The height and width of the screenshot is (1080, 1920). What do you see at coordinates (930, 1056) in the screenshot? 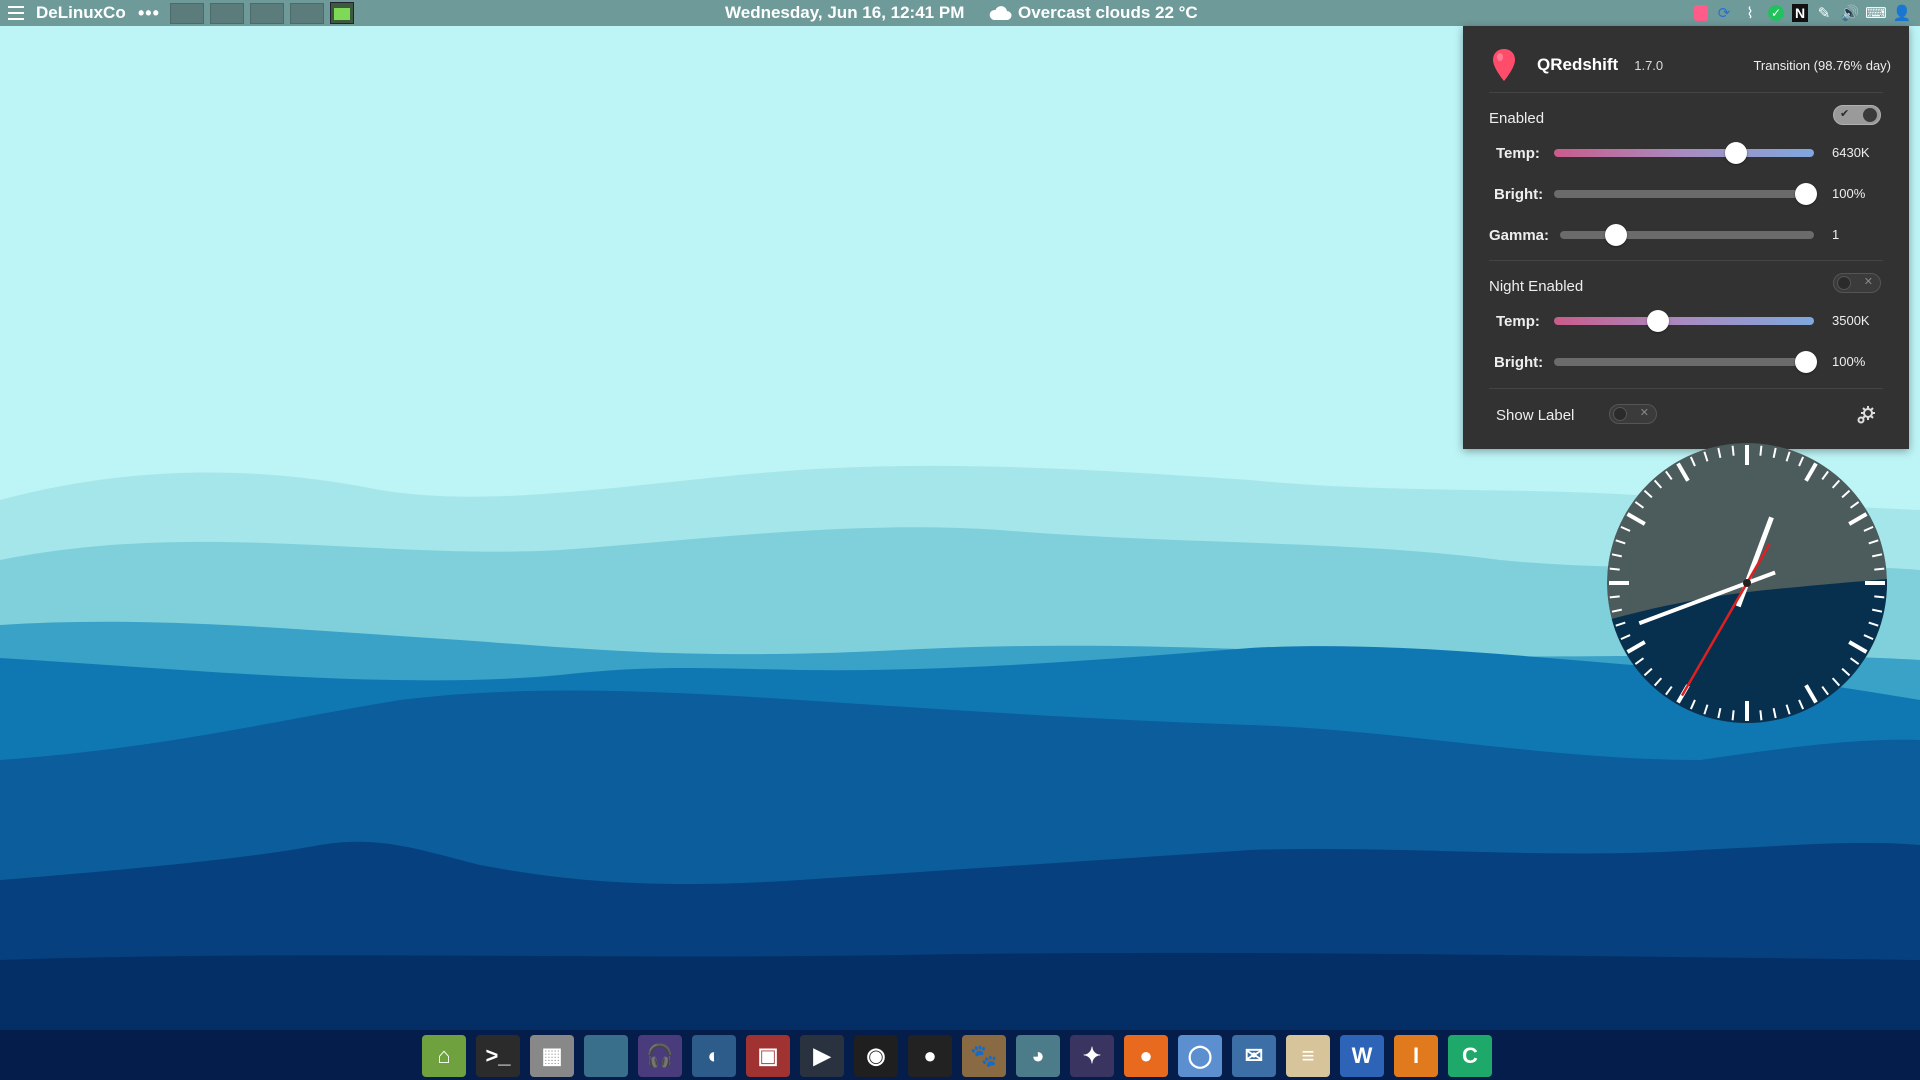
I see `color-picker-icon: ●` at bounding box center [930, 1056].